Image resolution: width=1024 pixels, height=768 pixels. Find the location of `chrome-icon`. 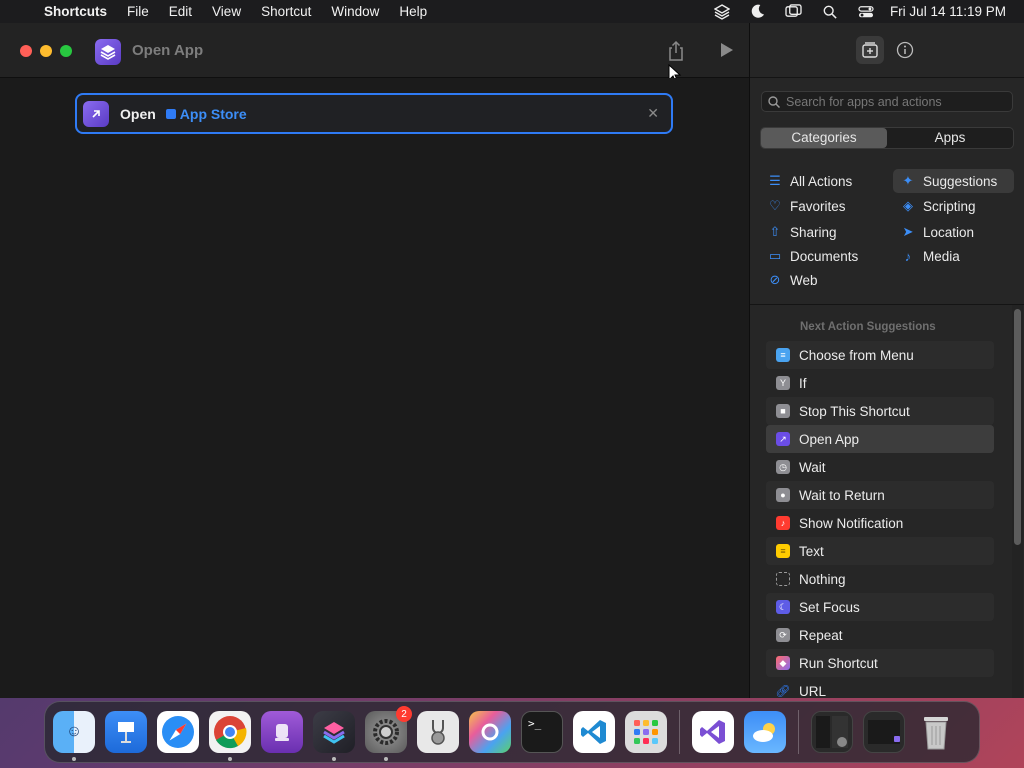

chrome-icon is located at coordinates (230, 736).